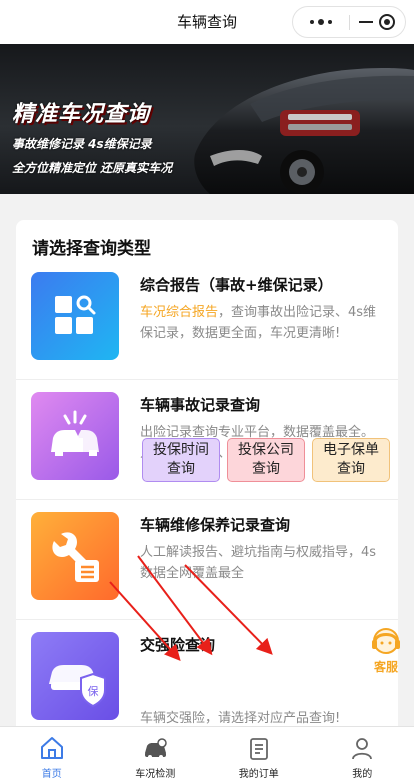 This screenshot has width=414, height=780. Describe the element at coordinates (258, 323) in the screenshot. I see `item-description: 车况综合报告，查询事故出险记录、4s维保记录，数据更全面，车况更清晰!` at that location.